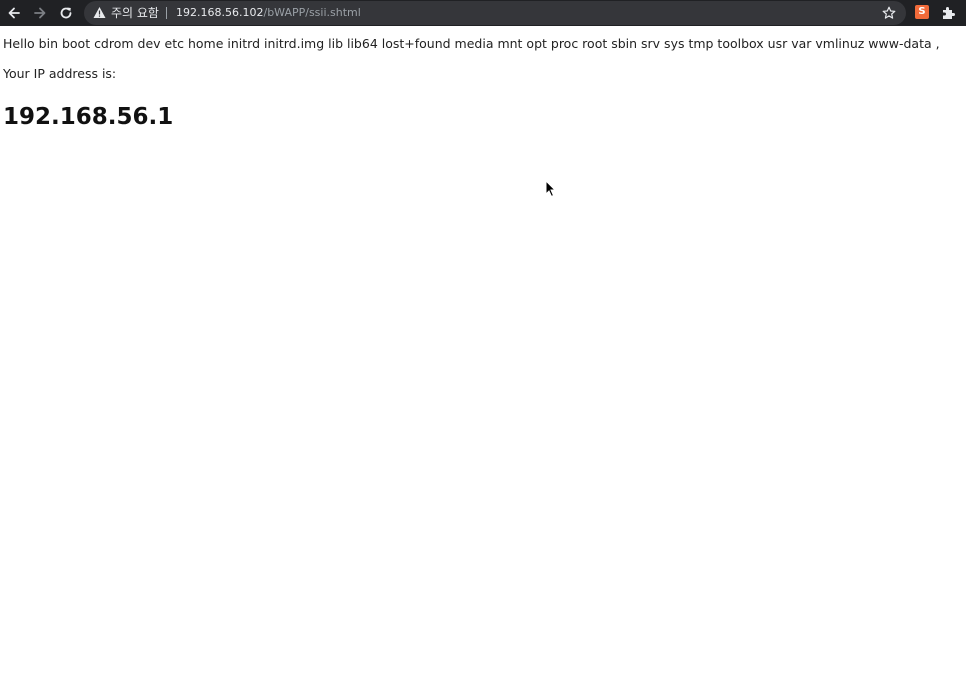 The width and height of the screenshot is (966, 697). Describe the element at coordinates (495, 13) in the screenshot. I see `address-bar: 주의 요함 192.168.56.102/bWAPP/ssii.shtml` at that location.